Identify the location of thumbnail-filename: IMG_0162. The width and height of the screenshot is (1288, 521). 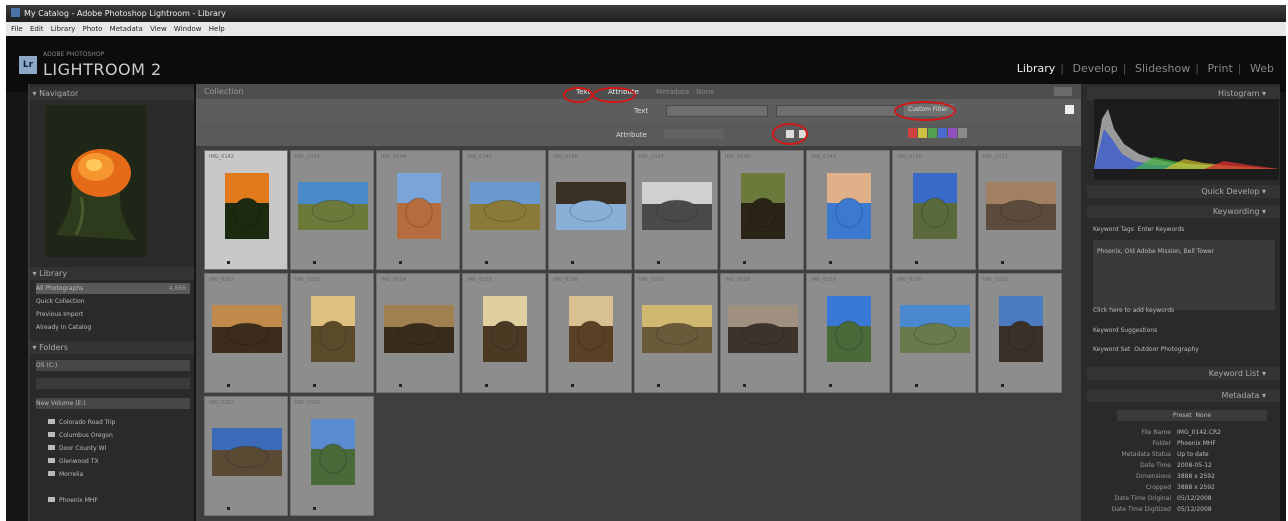
(221, 403).